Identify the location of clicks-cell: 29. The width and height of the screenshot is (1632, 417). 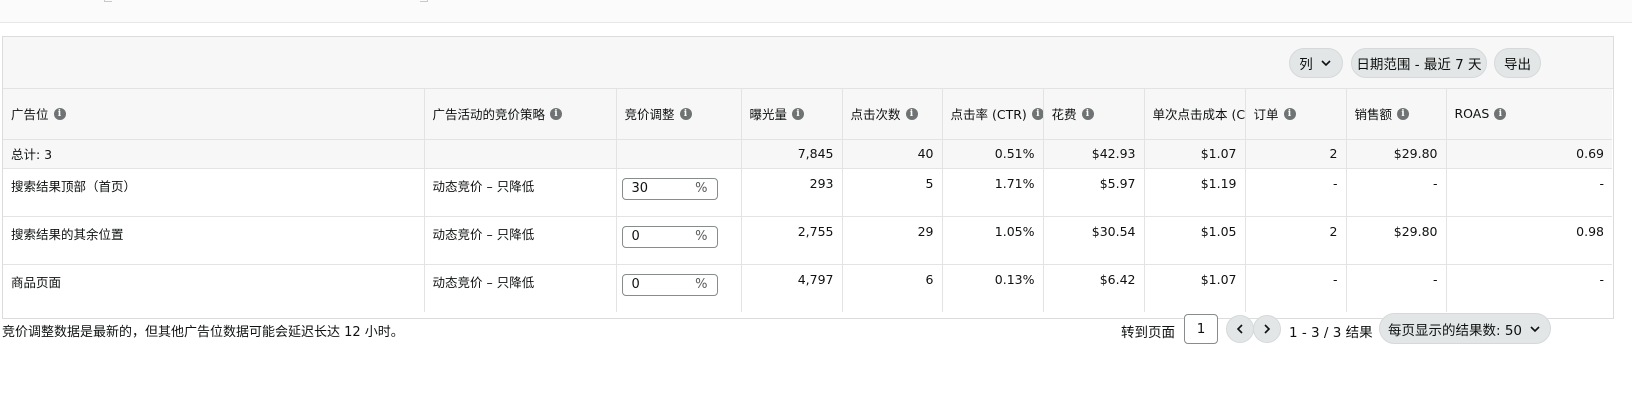
(892, 240).